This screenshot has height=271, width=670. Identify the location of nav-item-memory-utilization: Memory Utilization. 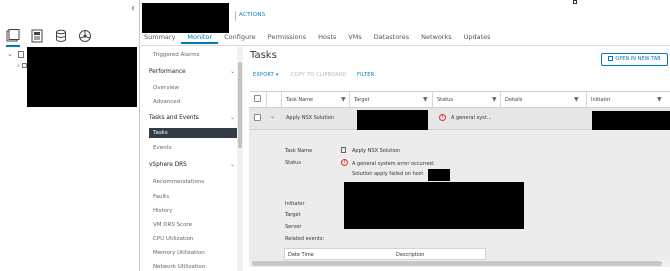
(179, 253).